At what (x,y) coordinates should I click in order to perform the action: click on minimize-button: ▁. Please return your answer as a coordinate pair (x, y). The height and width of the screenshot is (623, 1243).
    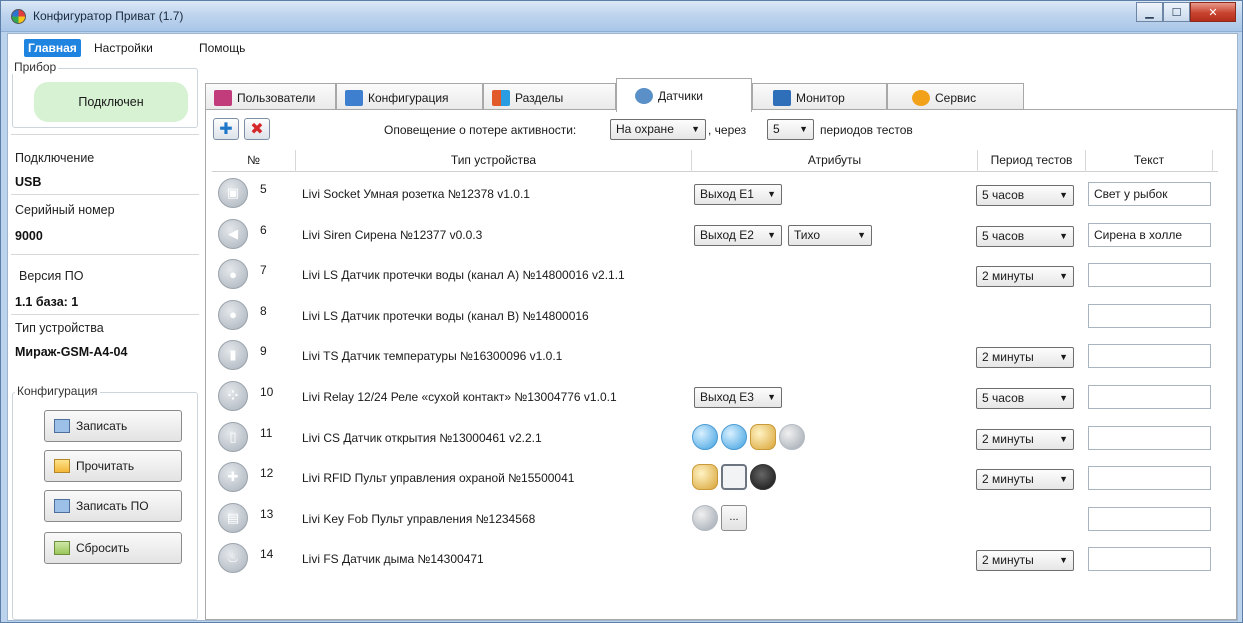
    Looking at the image, I should click on (1149, 12).